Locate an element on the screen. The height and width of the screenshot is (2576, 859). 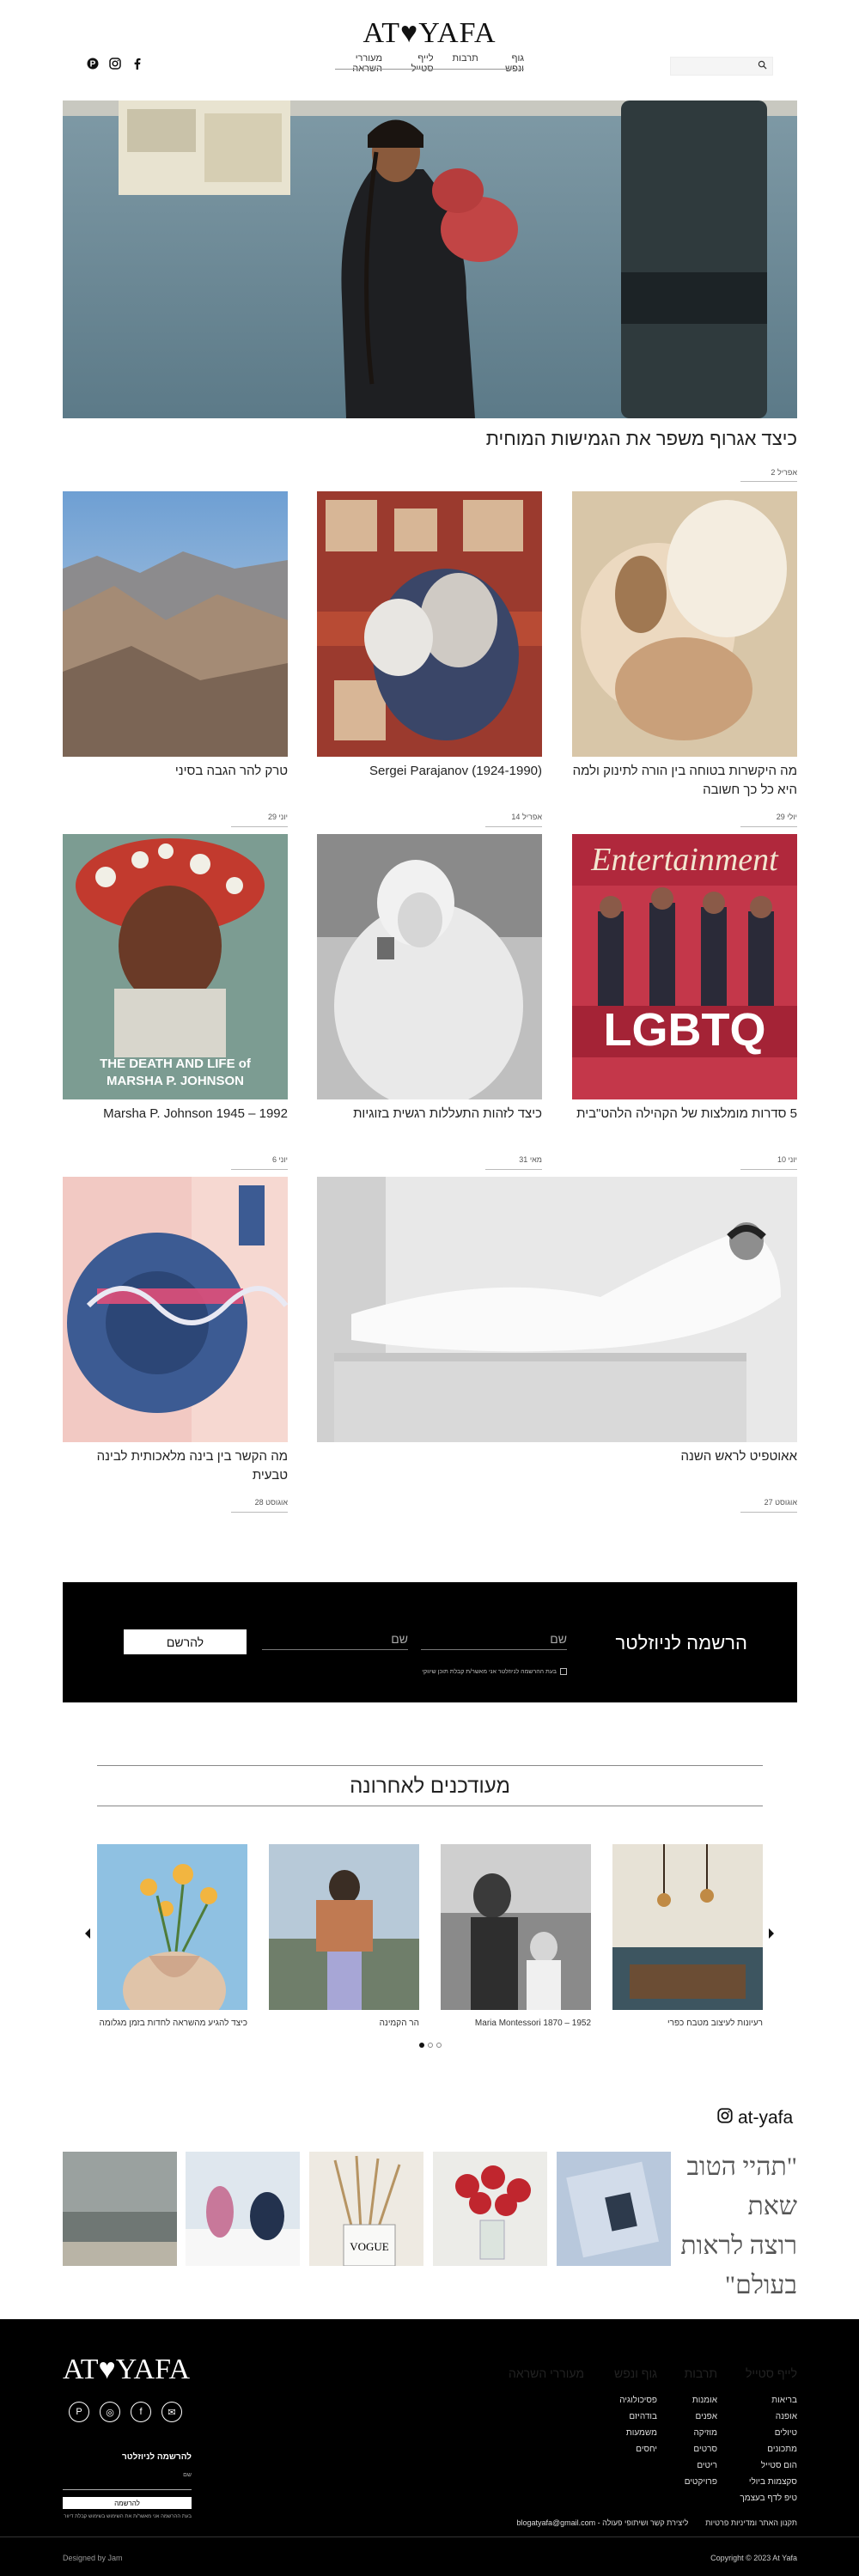
footer-newsletter-button: להרשמה is located at coordinates (128, 2503).